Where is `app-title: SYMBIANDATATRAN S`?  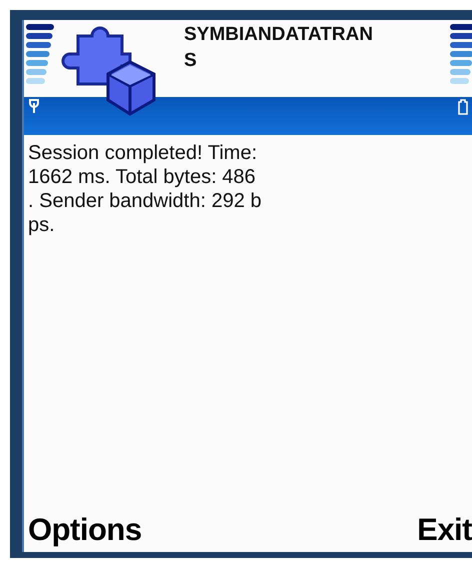 app-title: SYMBIANDATATRAN S is located at coordinates (278, 48).